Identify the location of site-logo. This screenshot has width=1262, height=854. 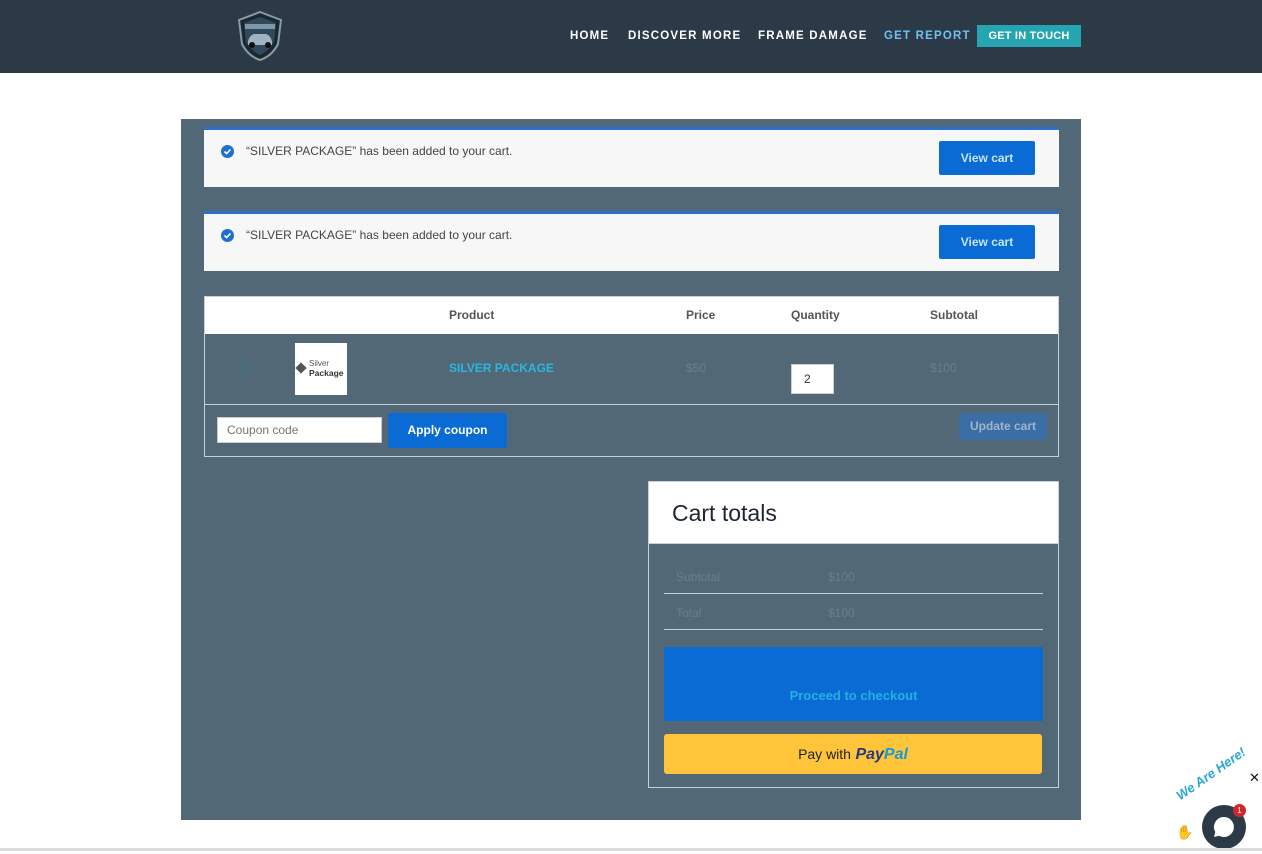
(260, 36).